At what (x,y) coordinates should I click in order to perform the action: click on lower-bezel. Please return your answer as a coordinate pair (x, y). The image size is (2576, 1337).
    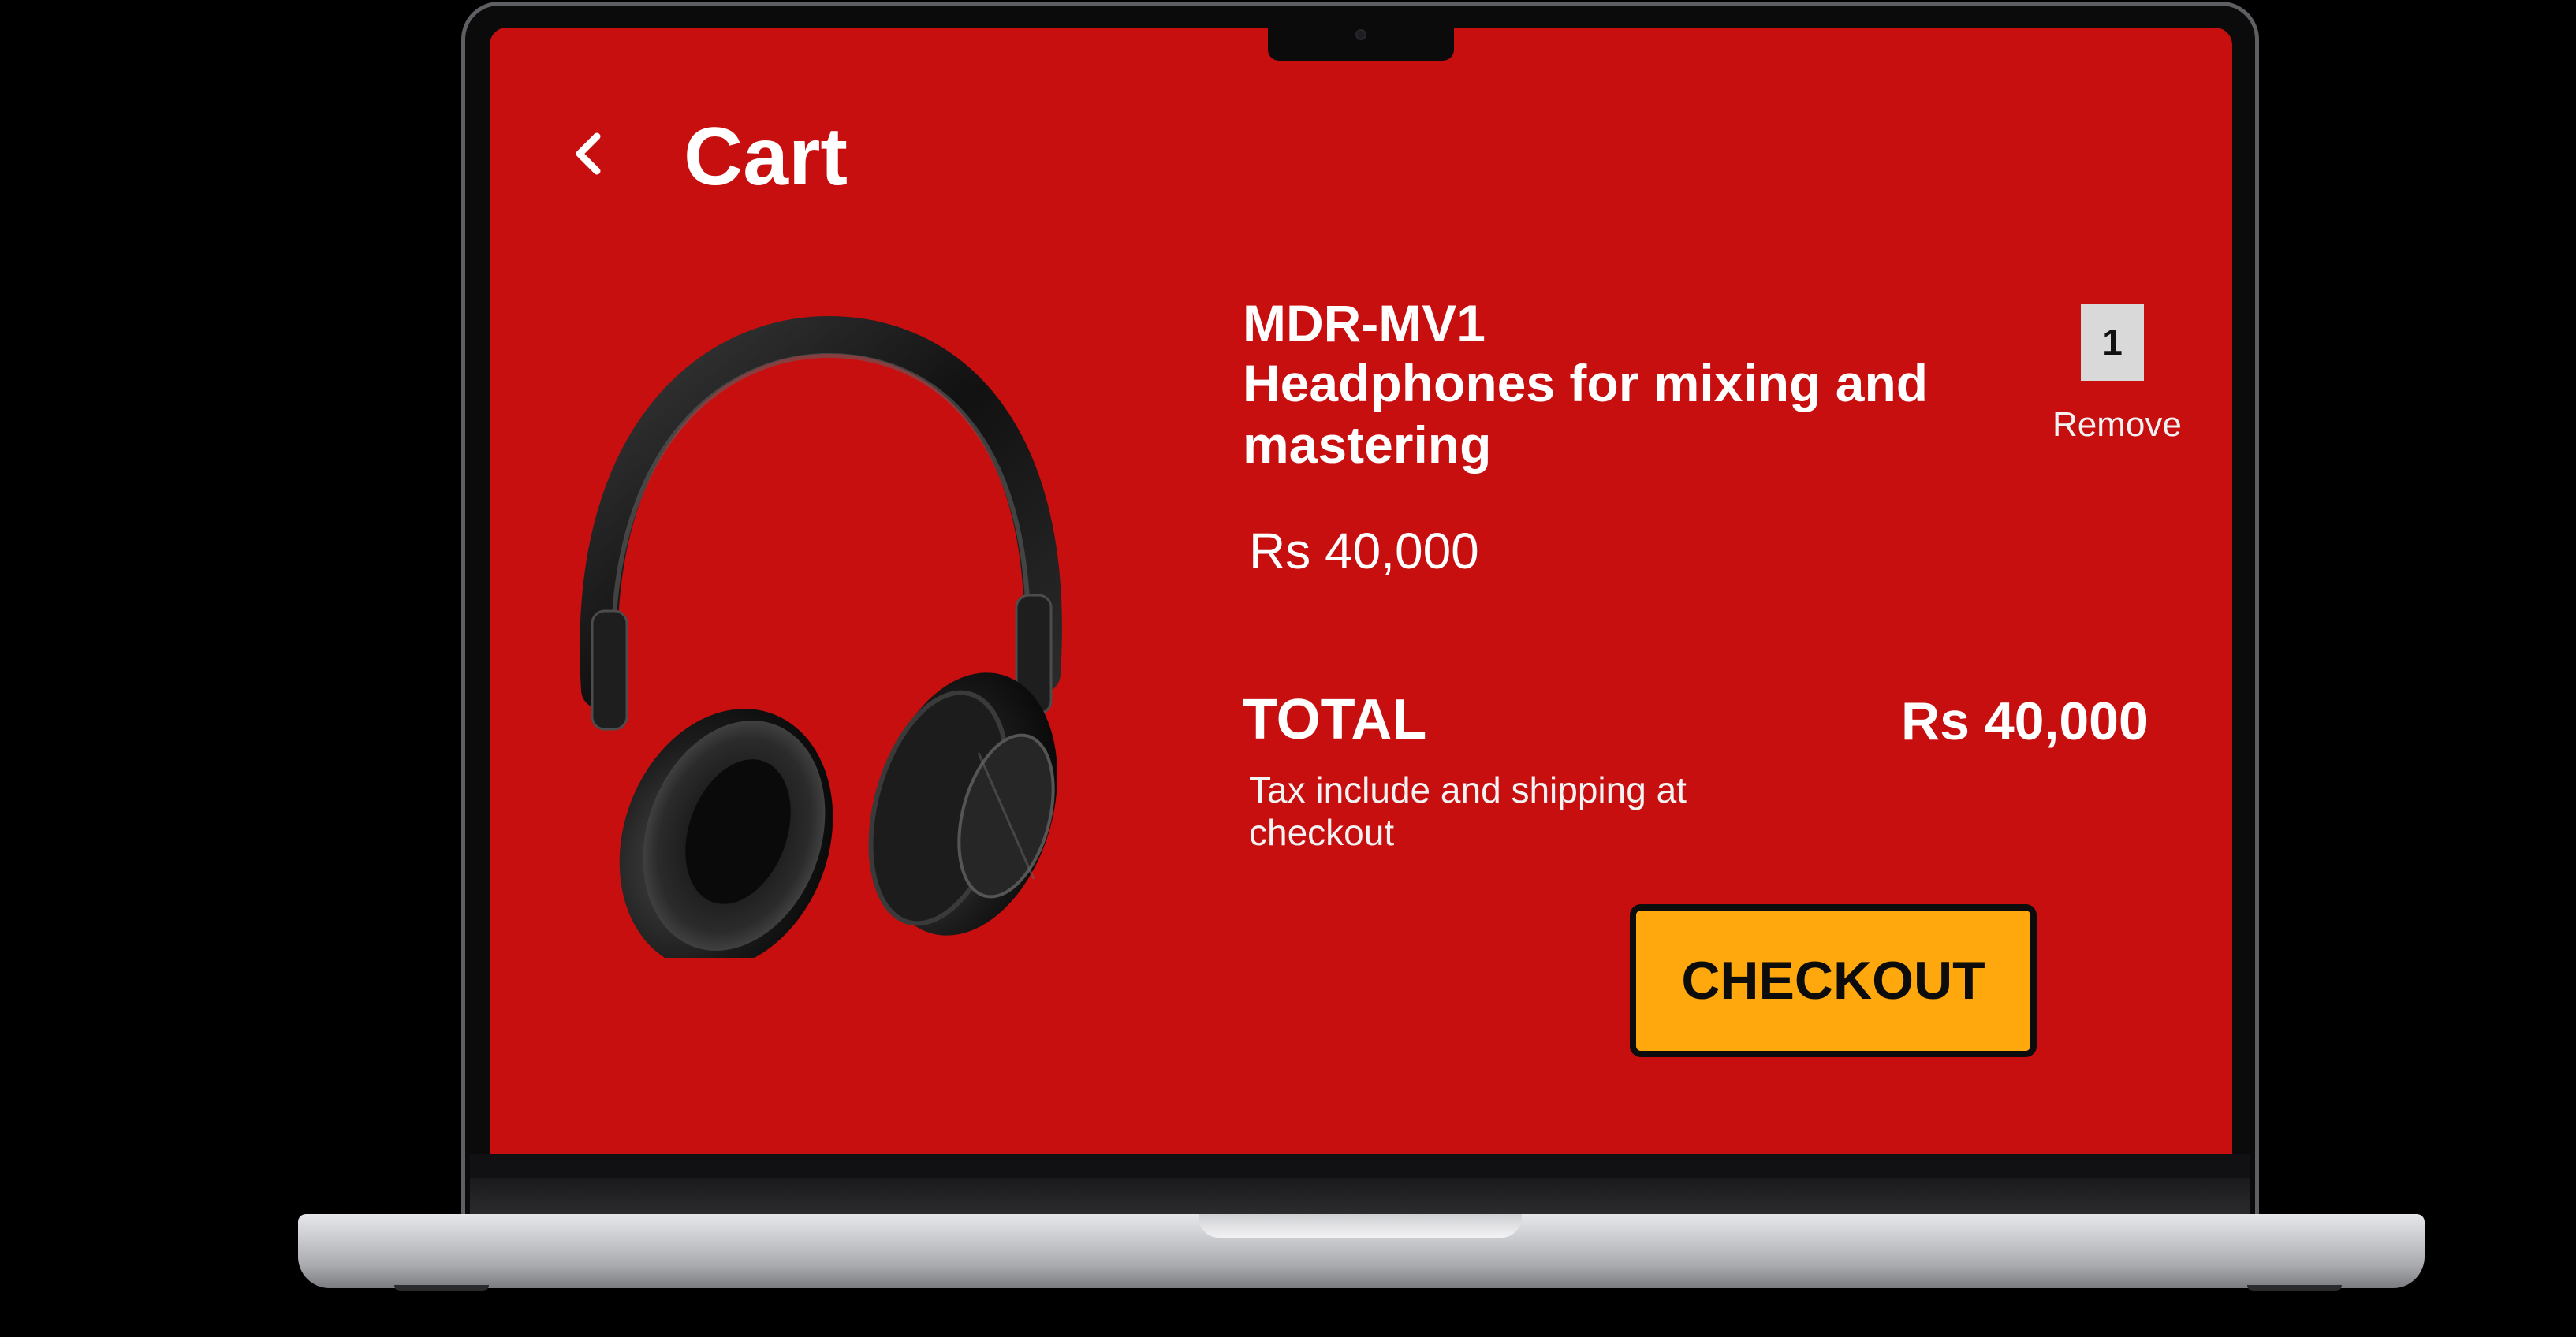
    Looking at the image, I should click on (1360, 1166).